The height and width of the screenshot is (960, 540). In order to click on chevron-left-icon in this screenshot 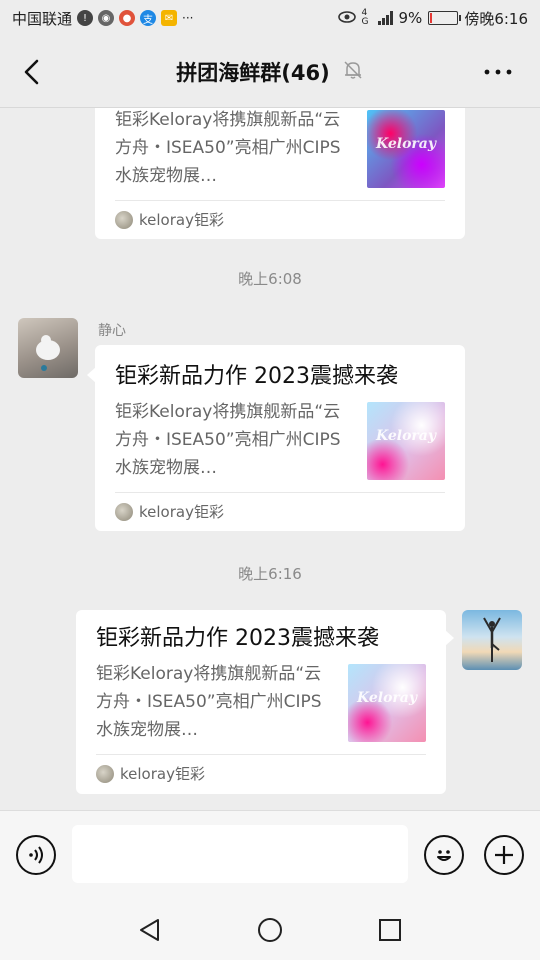, I will do `click(31, 72)`.